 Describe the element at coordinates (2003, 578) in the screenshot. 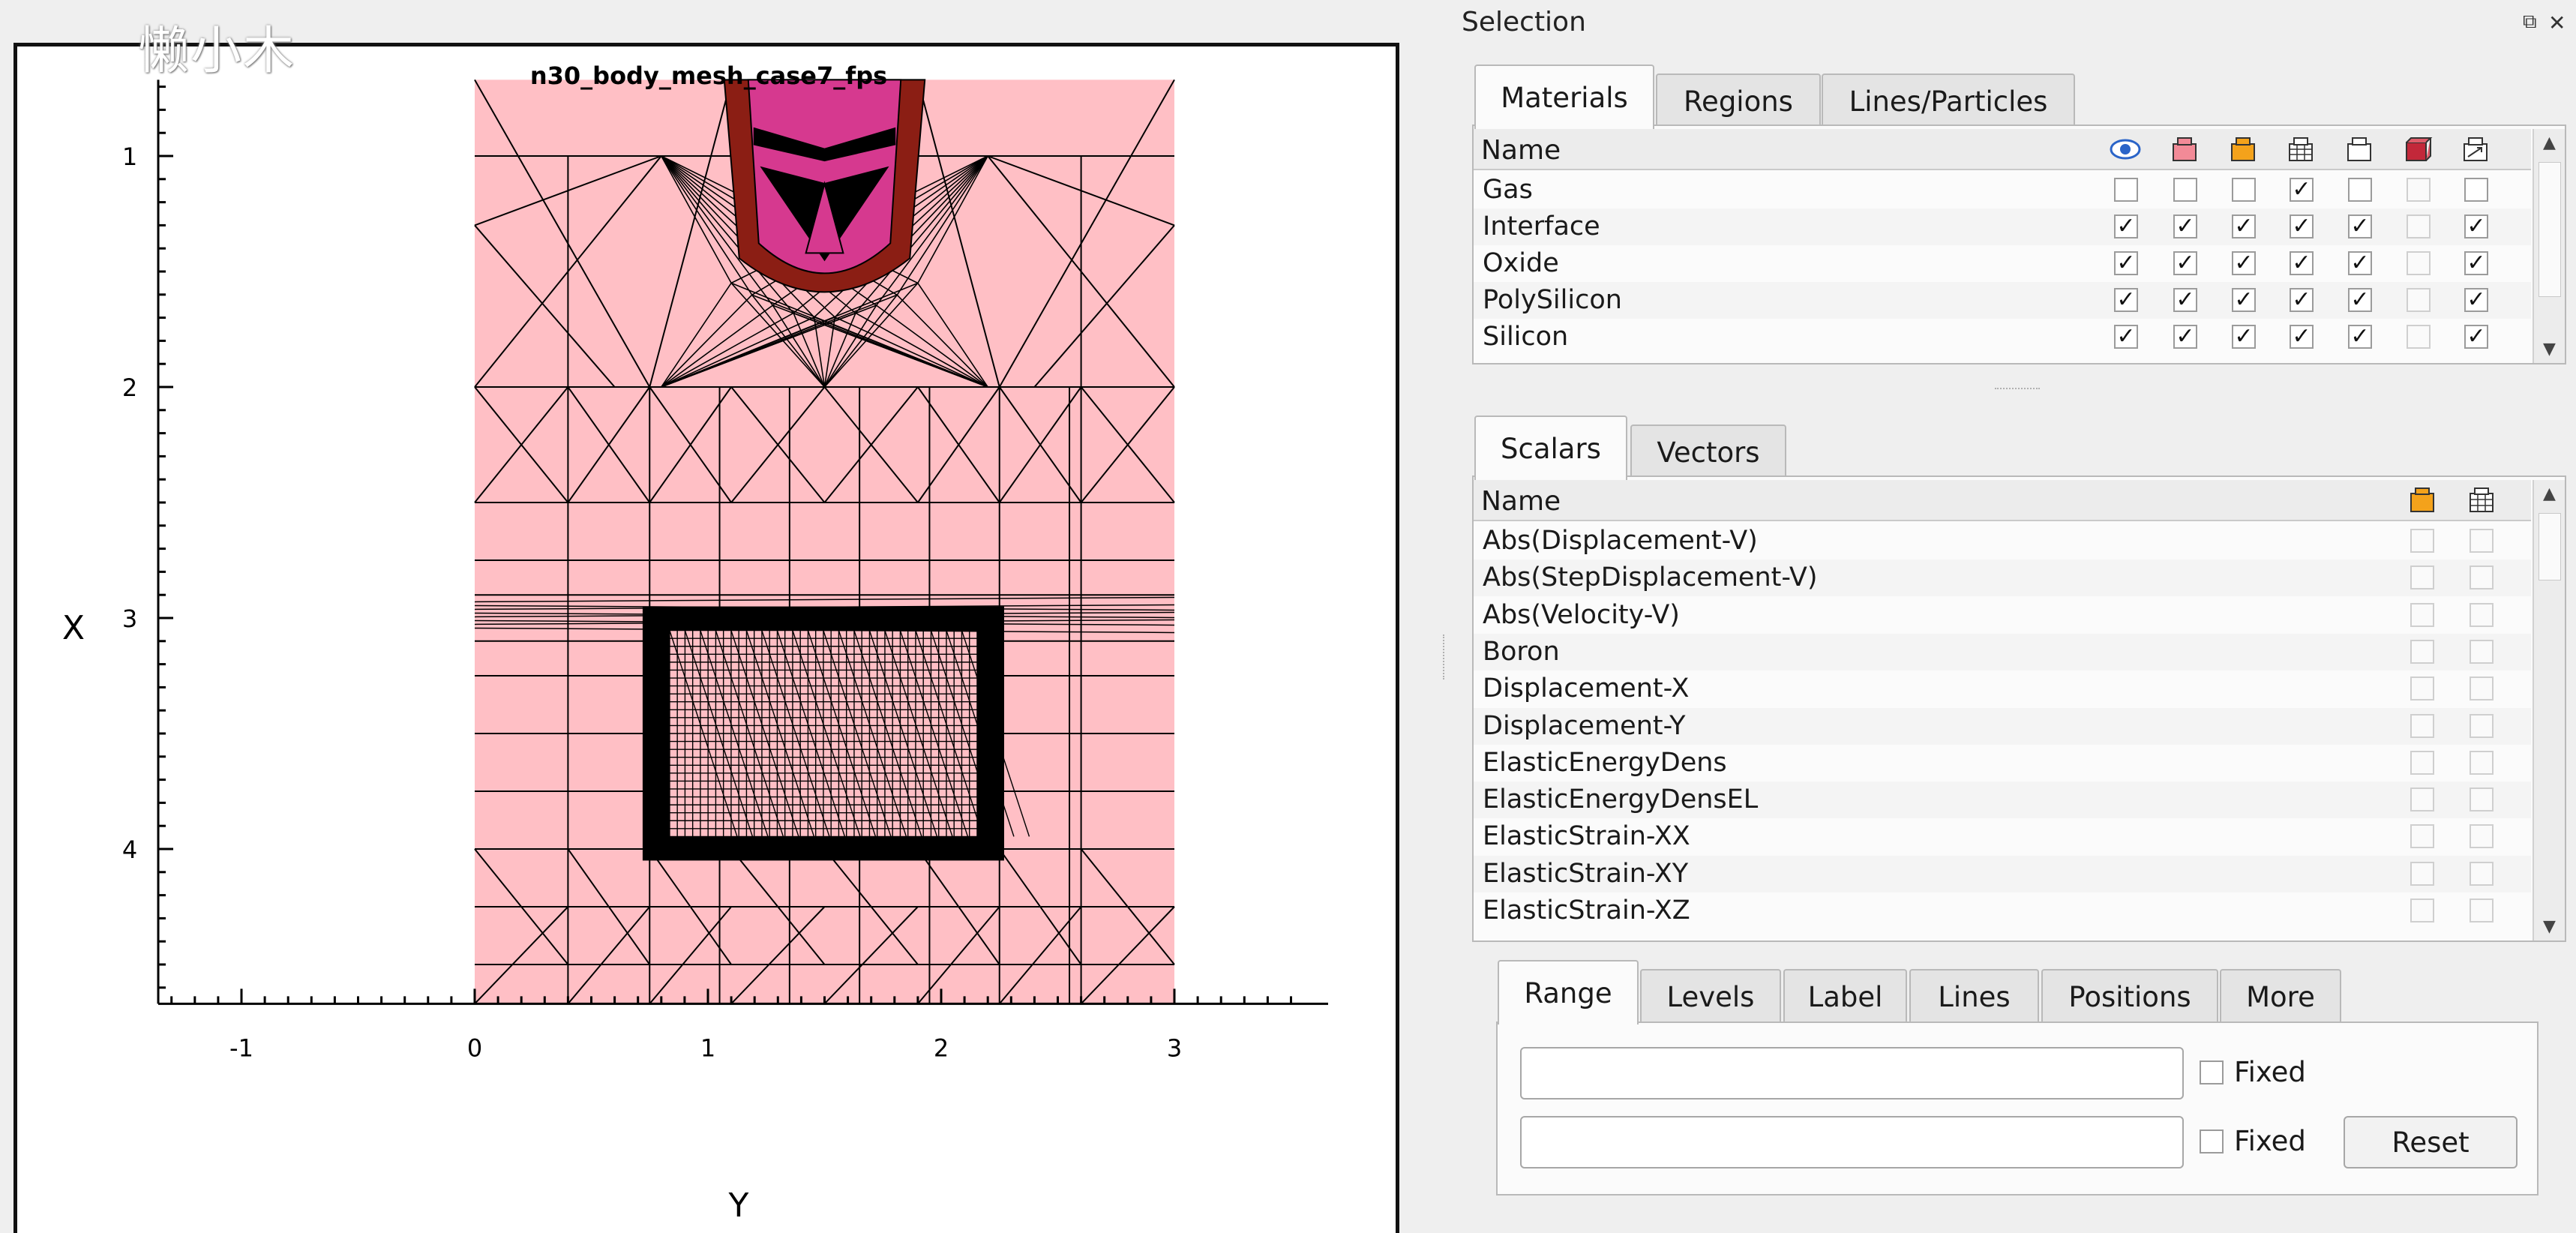

I see `scalar-row: Abs(StepDisplacement-V)` at that location.